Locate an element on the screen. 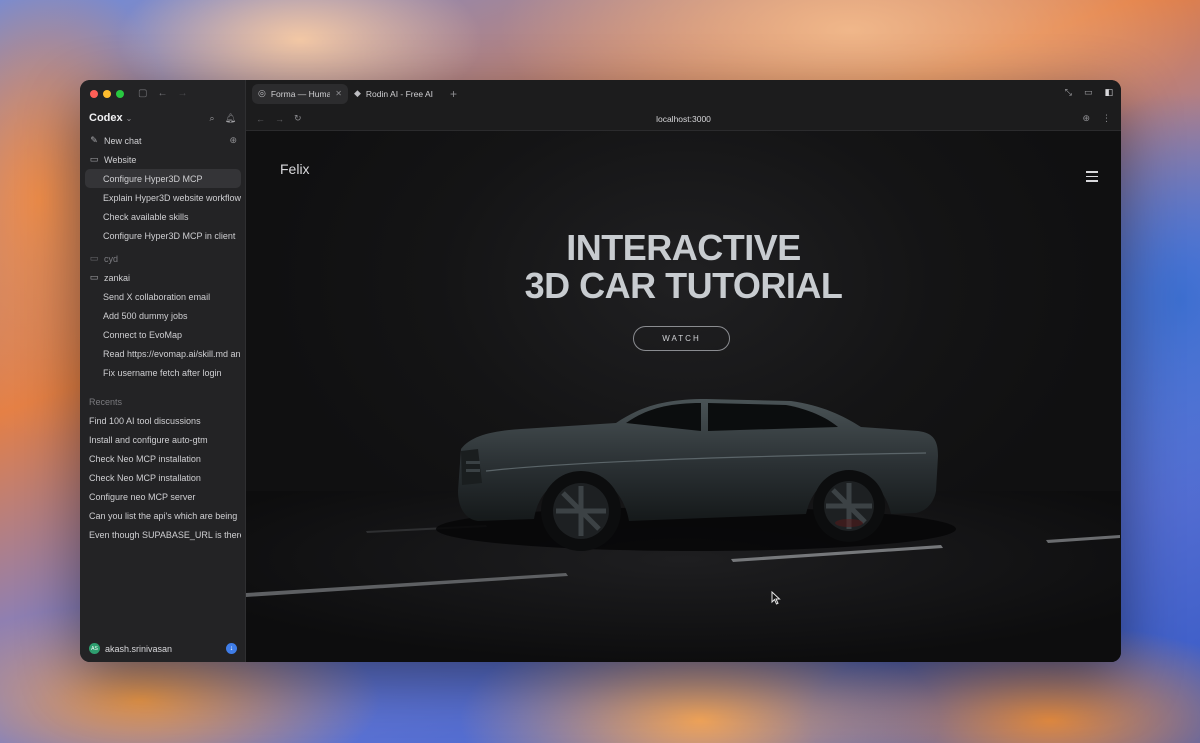 The image size is (1200, 743). sidebar-item-evomap: Connect to EvoMap is located at coordinates (163, 334).